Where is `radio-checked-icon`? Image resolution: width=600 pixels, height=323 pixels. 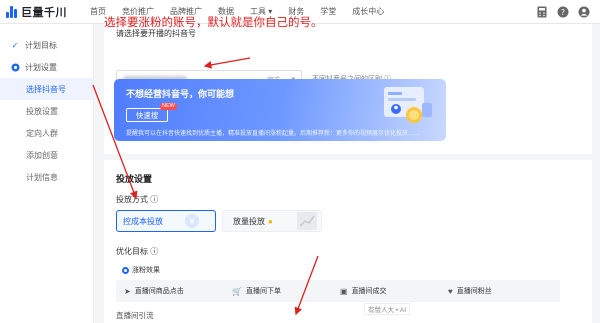 radio-checked-icon is located at coordinates (125, 270).